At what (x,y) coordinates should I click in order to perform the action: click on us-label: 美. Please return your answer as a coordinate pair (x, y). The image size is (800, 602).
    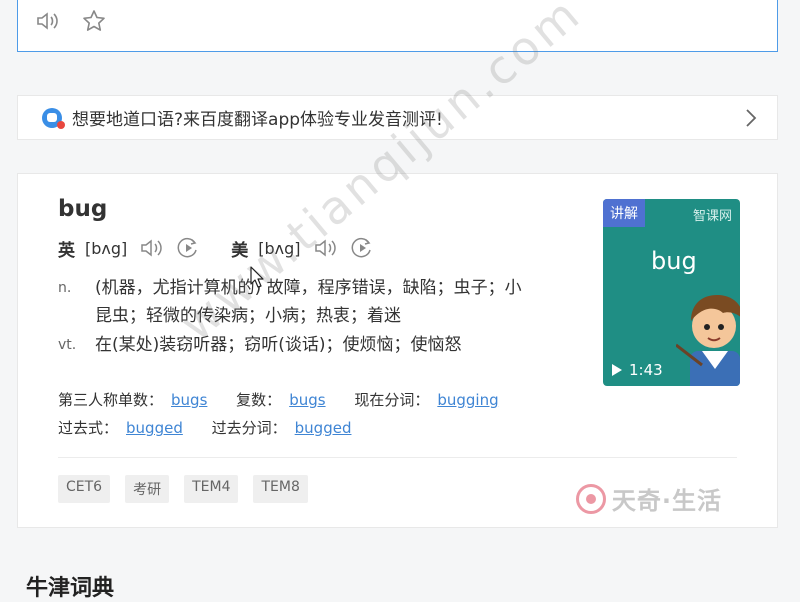
    Looking at the image, I should click on (240, 250).